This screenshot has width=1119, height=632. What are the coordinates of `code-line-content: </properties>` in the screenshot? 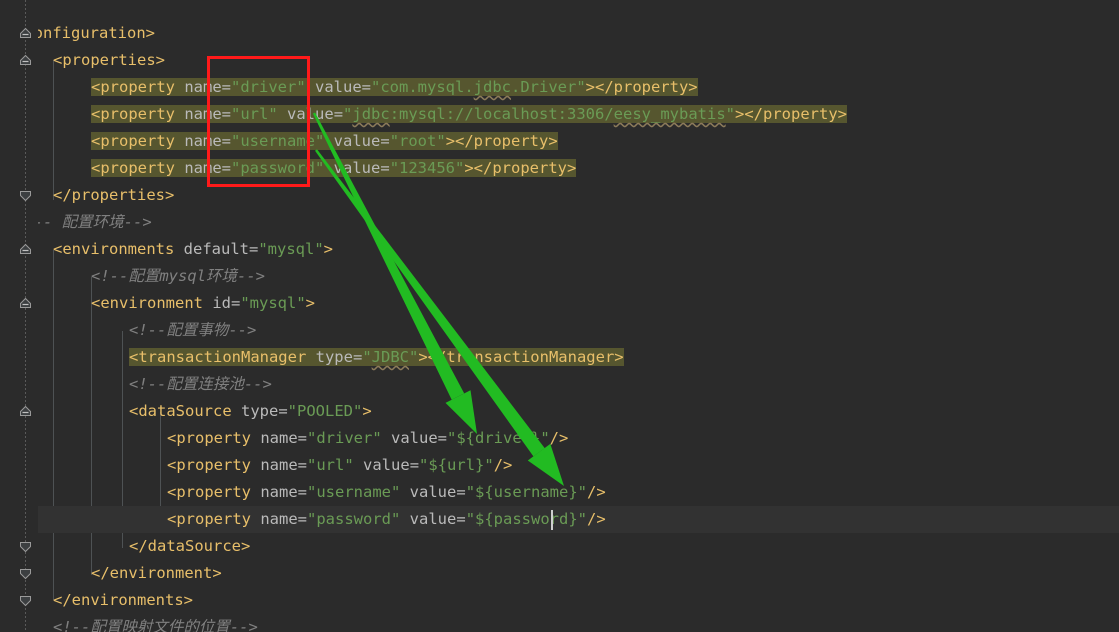 It's located at (113, 195).